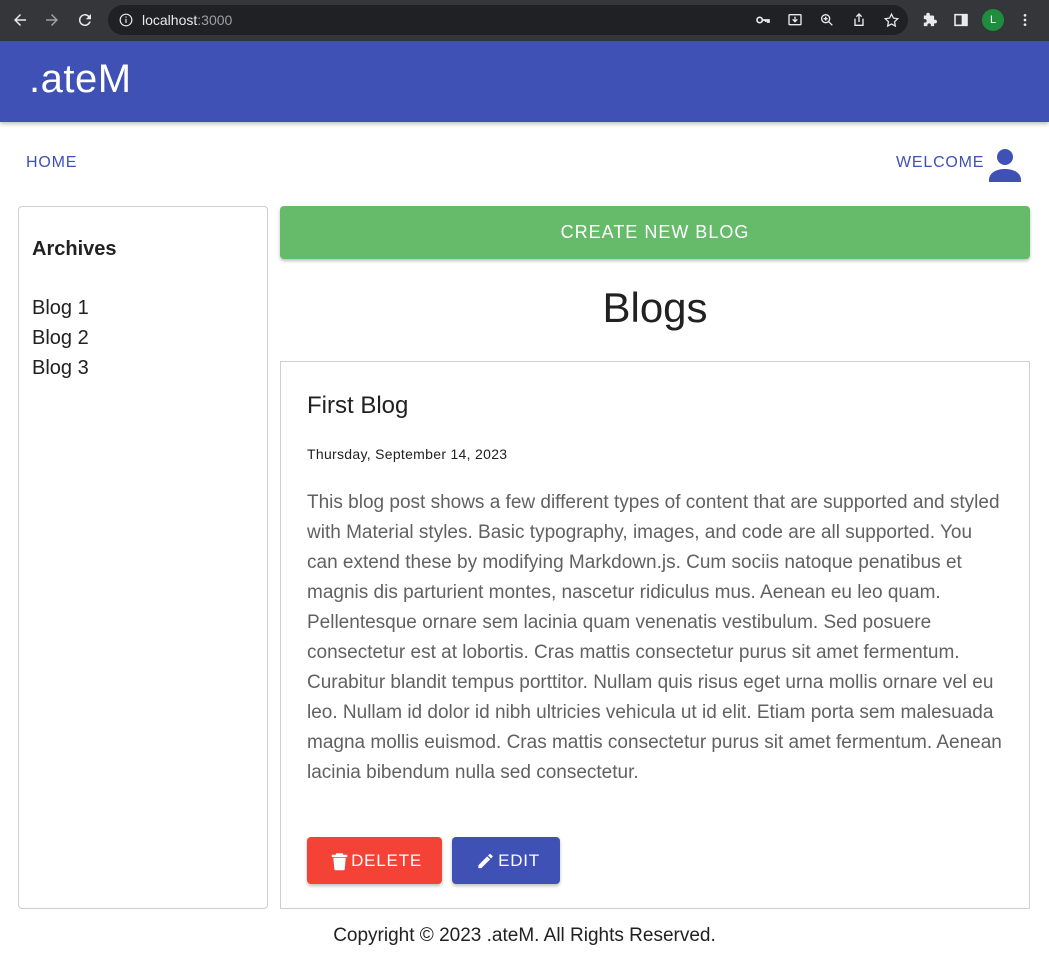 This screenshot has height=954, width=1049. I want to click on archive-list: Blog 1 Blog 2 Blog 3, so click(60, 338).